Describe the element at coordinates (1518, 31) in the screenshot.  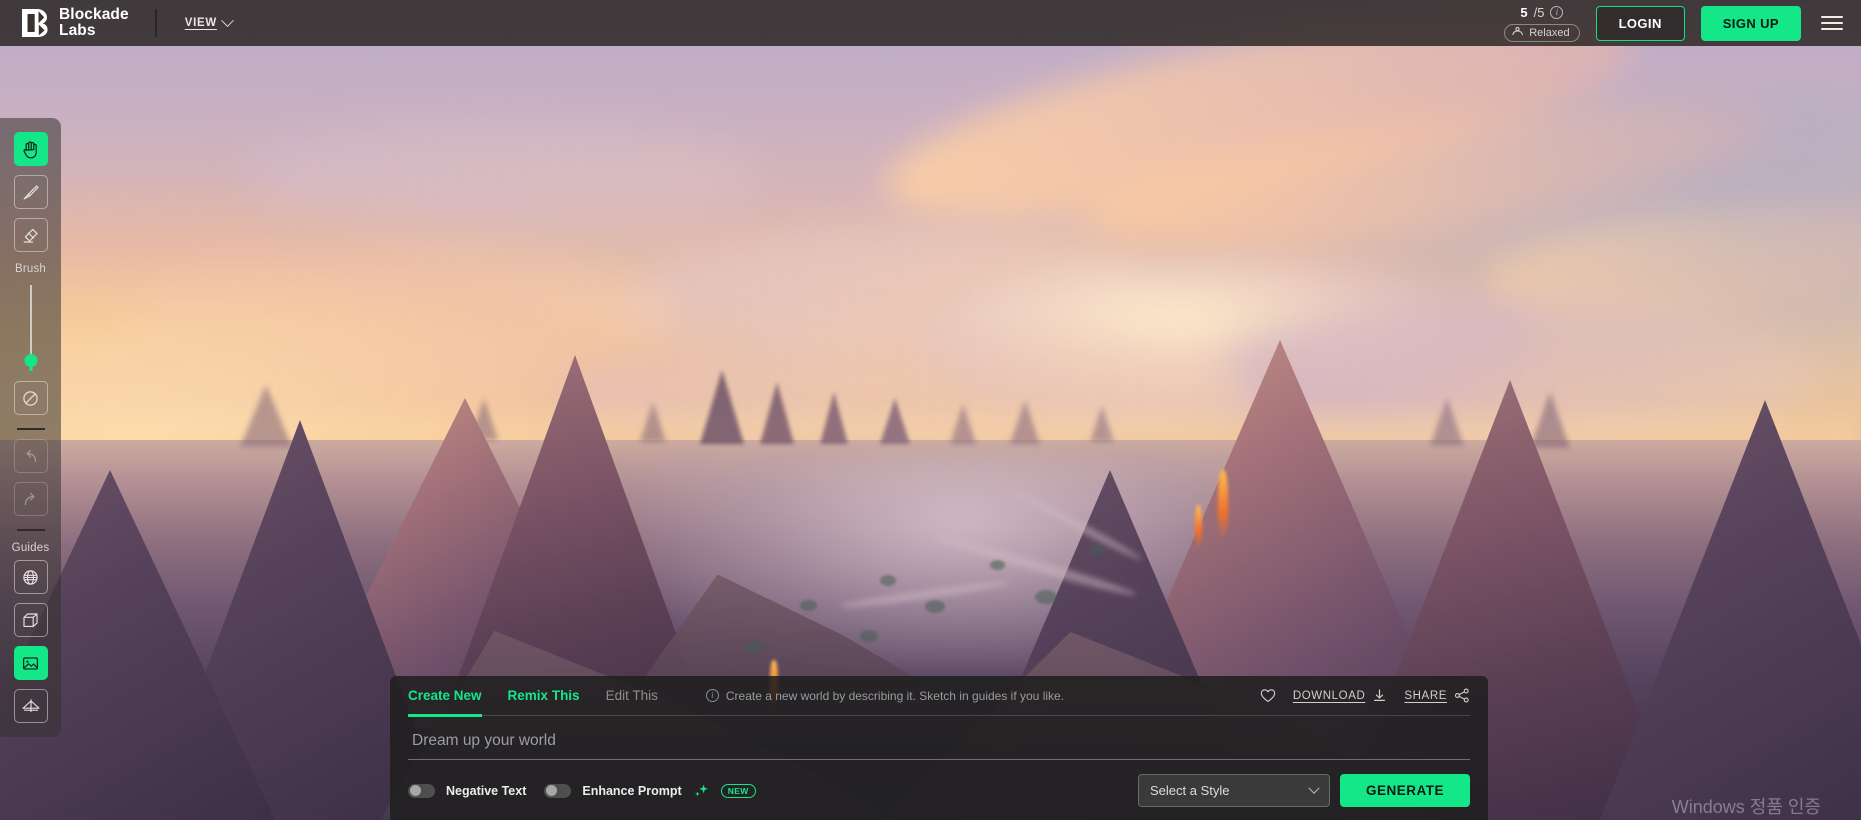
I see `queue-icon` at that location.